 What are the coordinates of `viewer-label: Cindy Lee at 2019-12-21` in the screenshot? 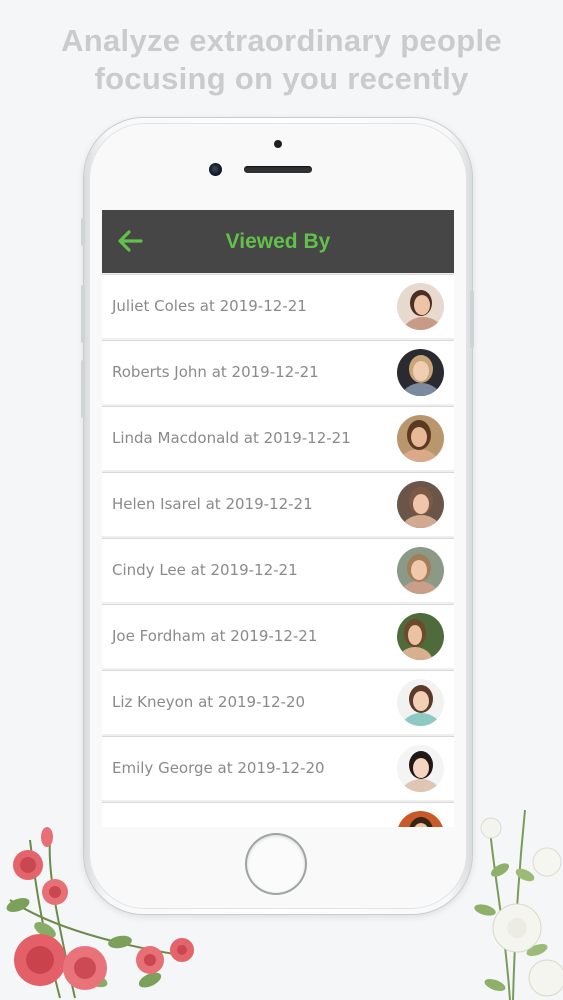 It's located at (205, 570).